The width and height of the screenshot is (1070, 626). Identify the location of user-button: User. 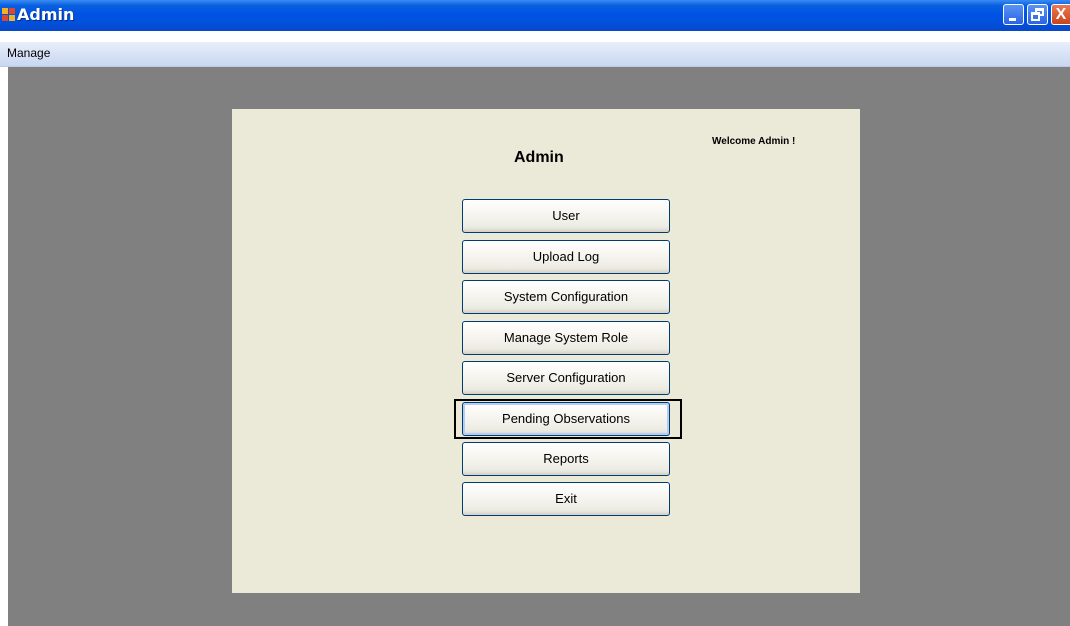
(566, 216).